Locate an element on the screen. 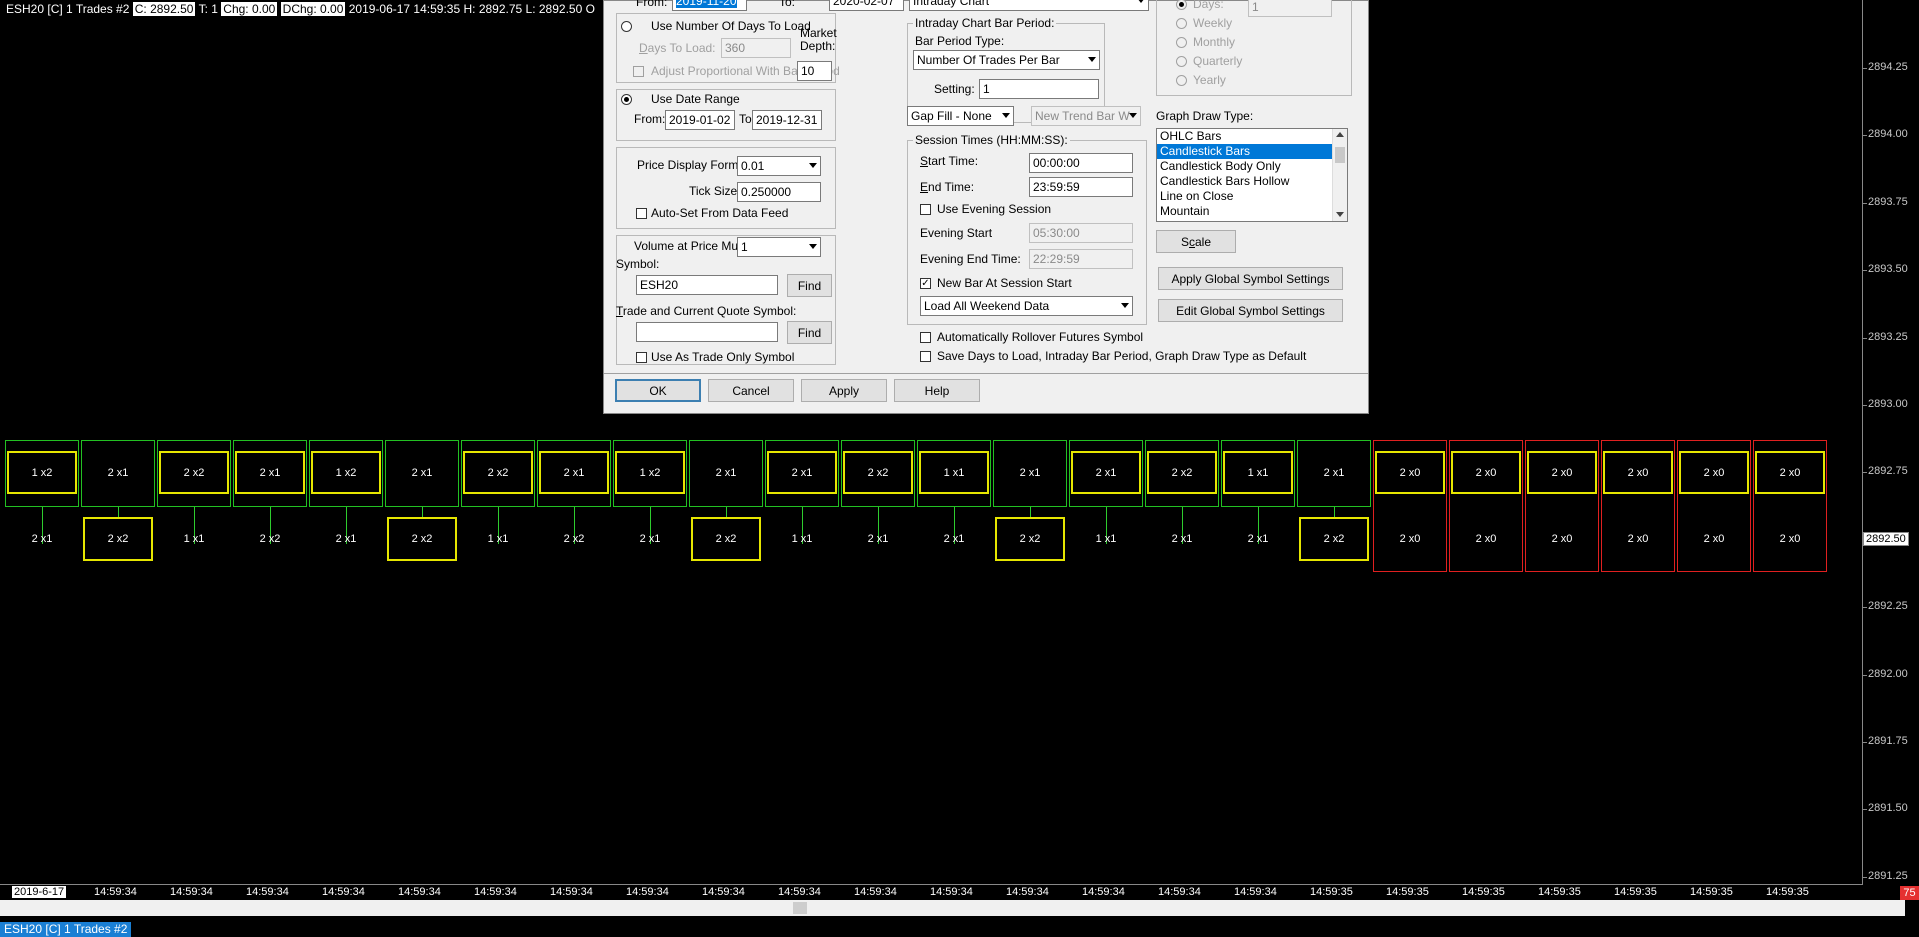 This screenshot has height=937, width=1919. use-num-days-label: Use Number Of Days To Load is located at coordinates (731, 26).